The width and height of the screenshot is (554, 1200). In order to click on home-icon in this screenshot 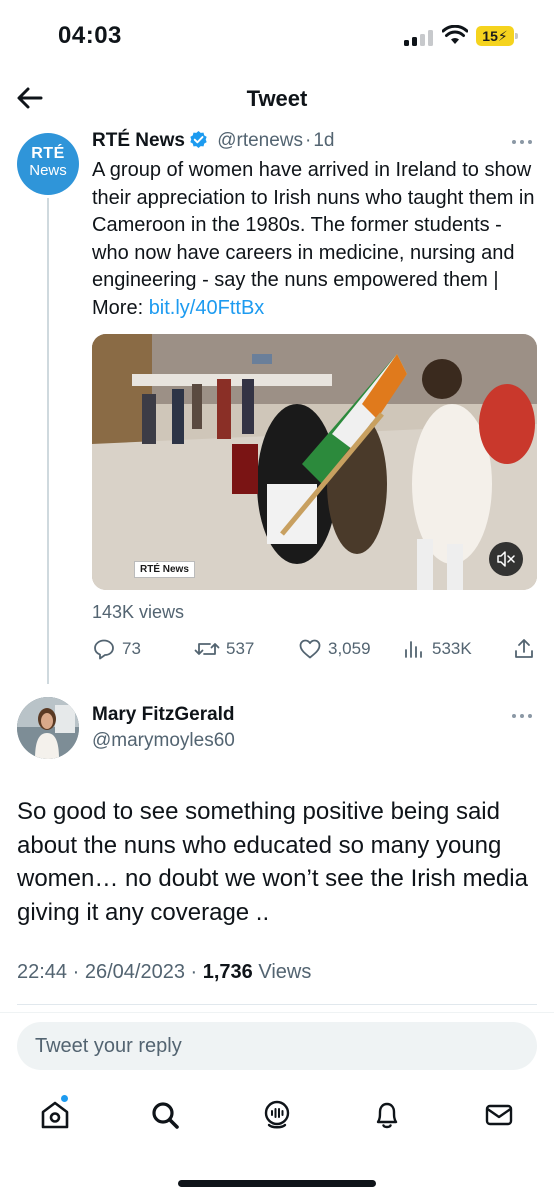, I will do `click(55, 1115)`.